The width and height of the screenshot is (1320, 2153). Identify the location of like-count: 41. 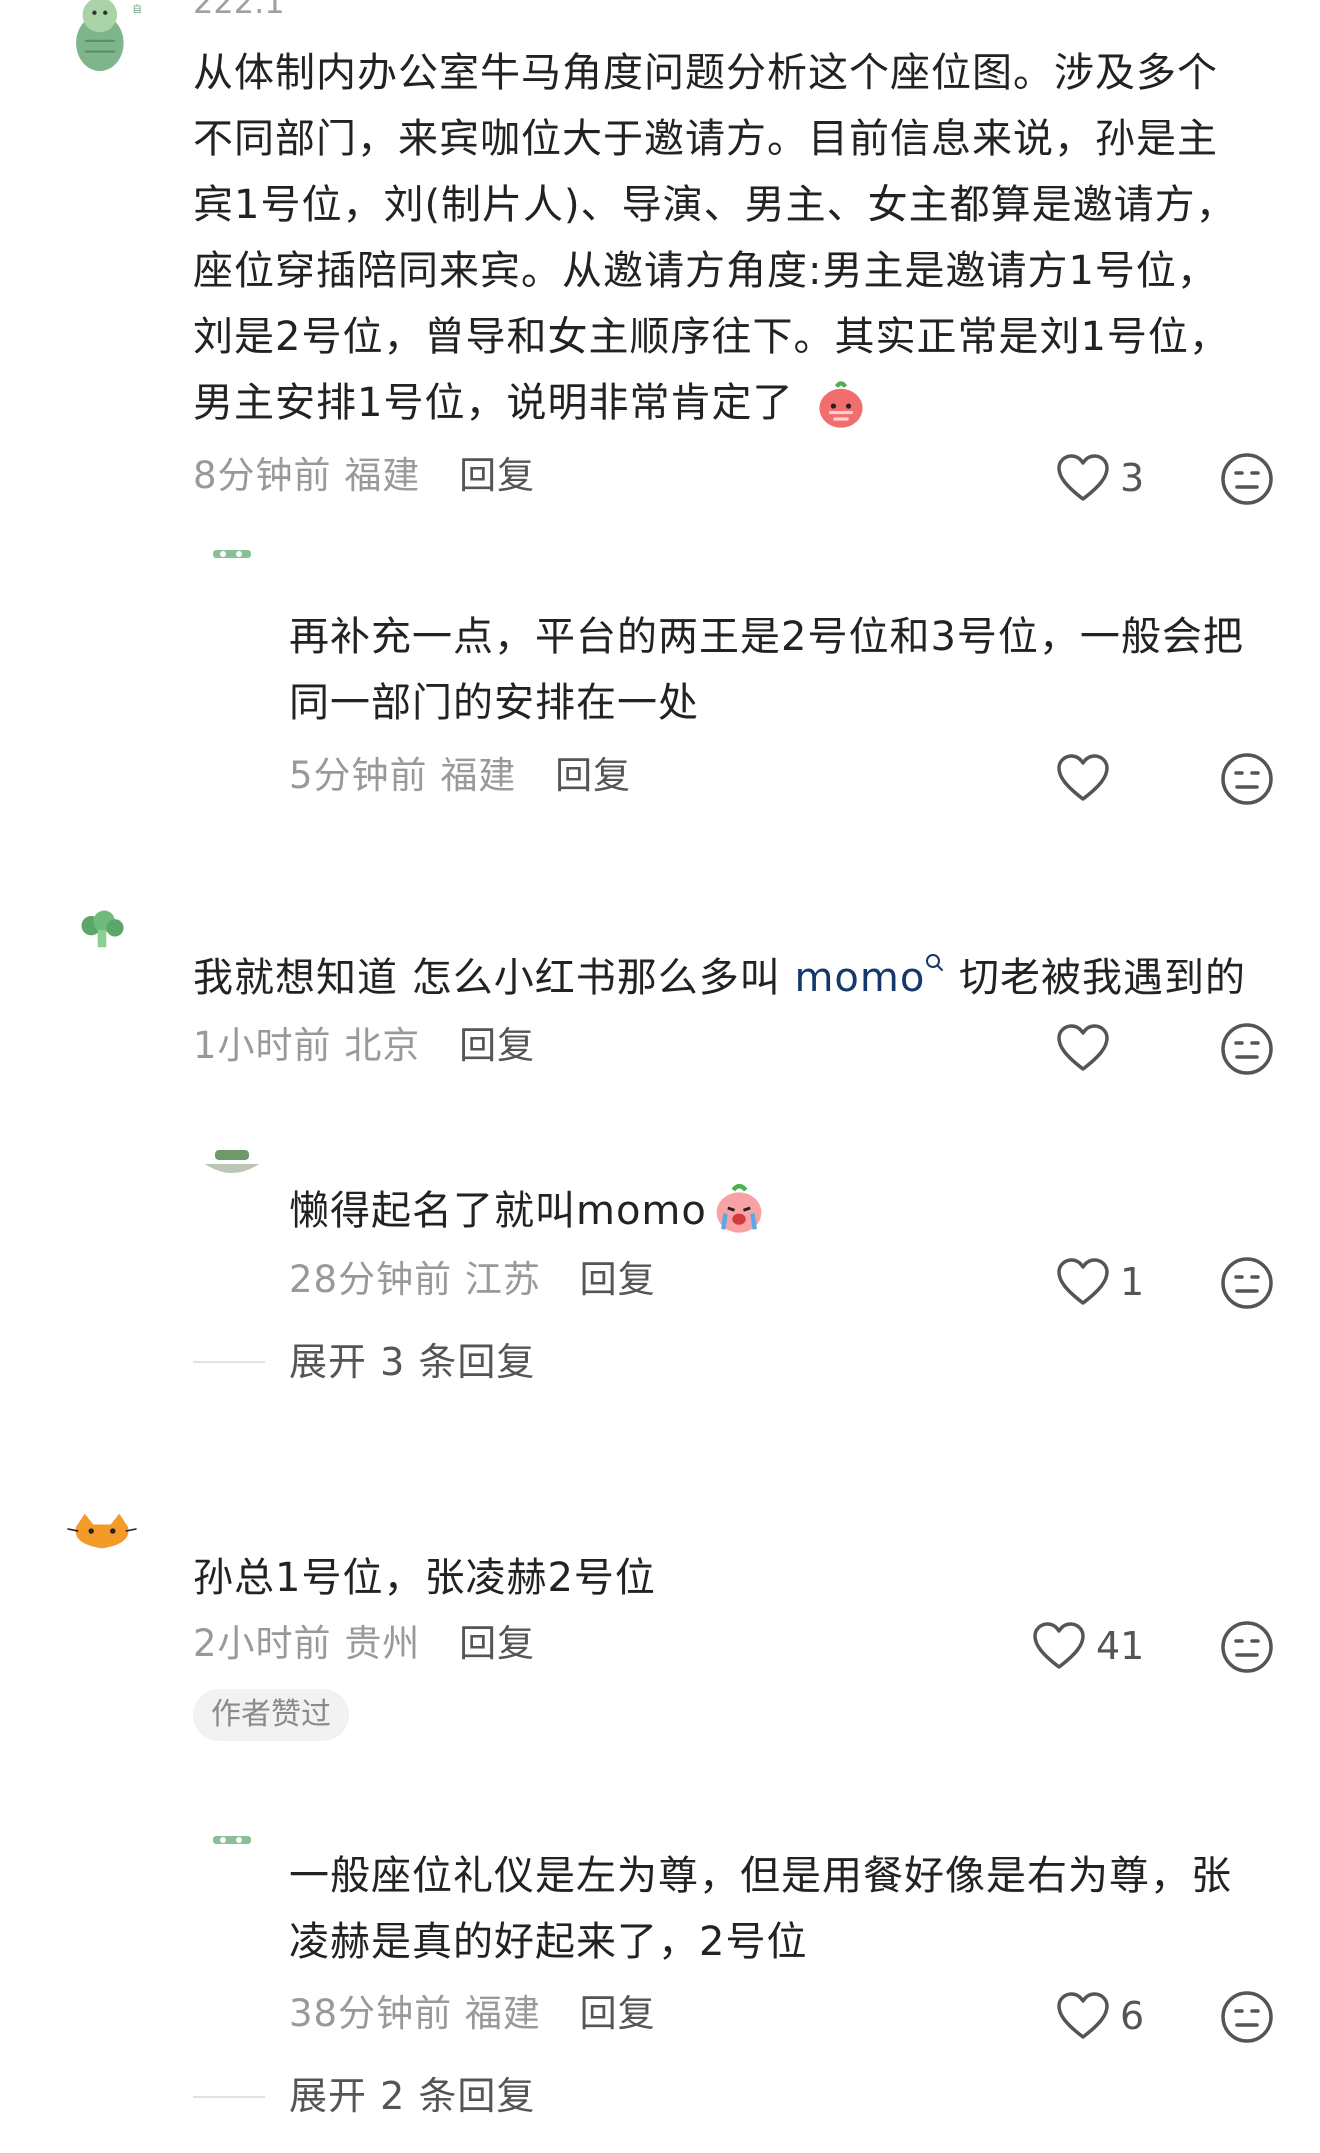
(1120, 1646).